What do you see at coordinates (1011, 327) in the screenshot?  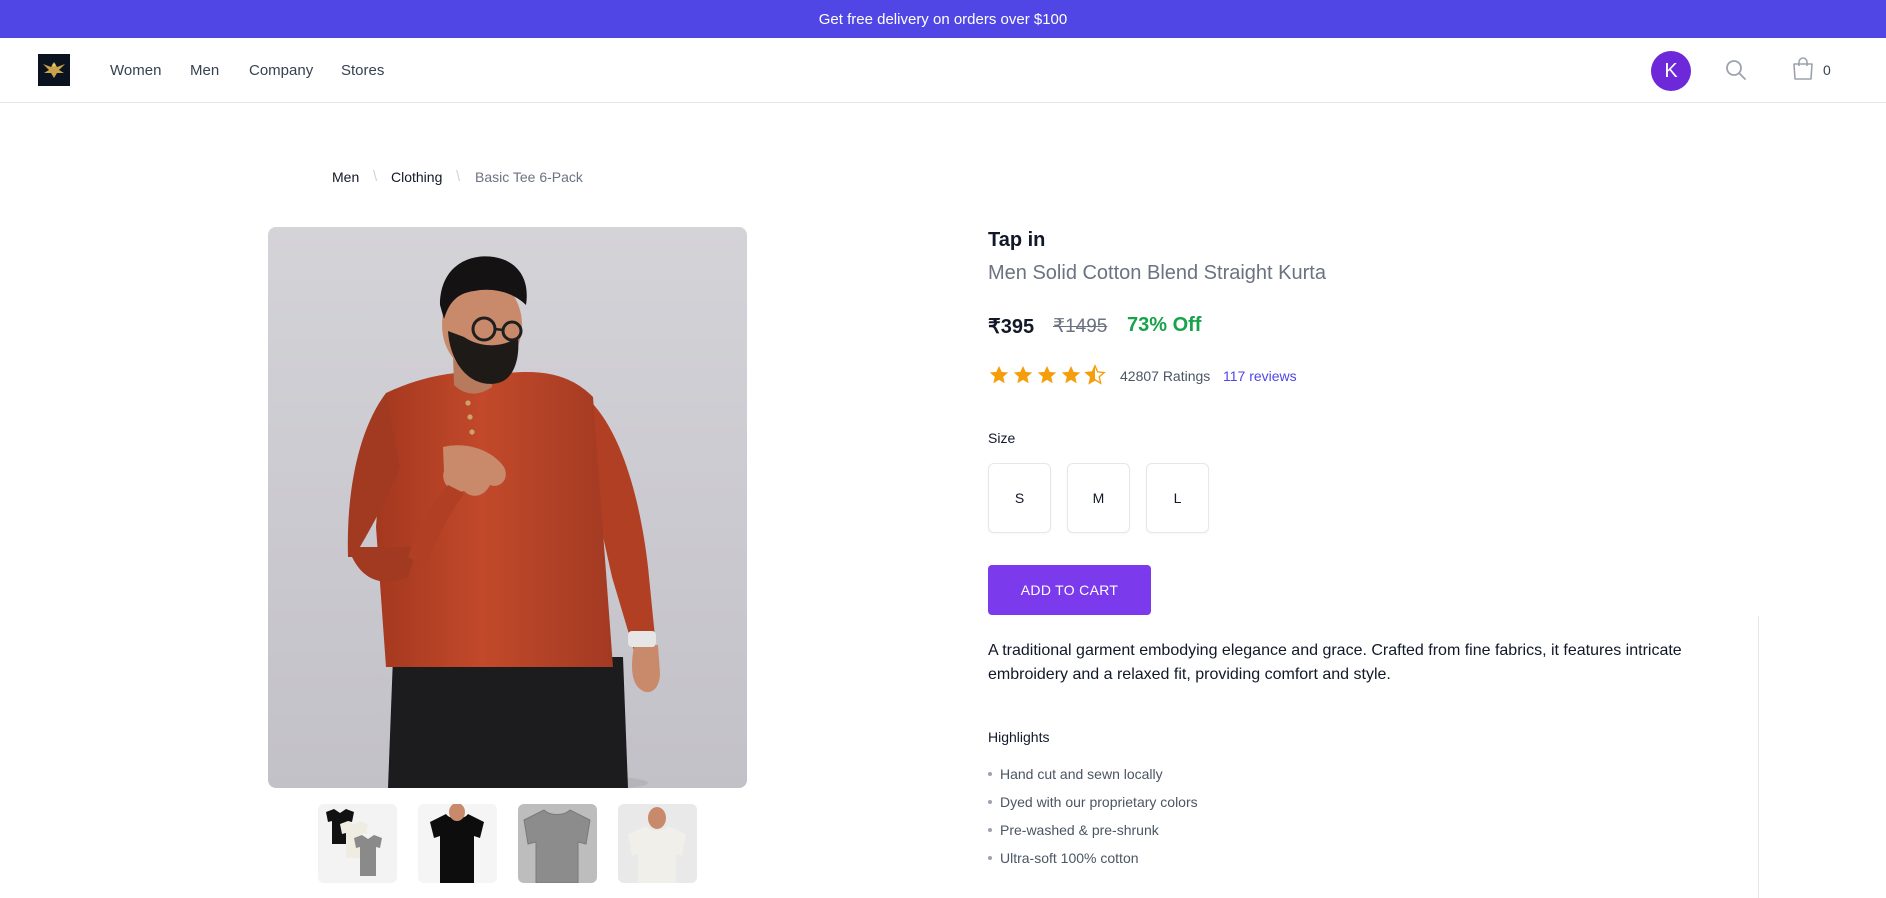 I see `product-price: ₹395` at bounding box center [1011, 327].